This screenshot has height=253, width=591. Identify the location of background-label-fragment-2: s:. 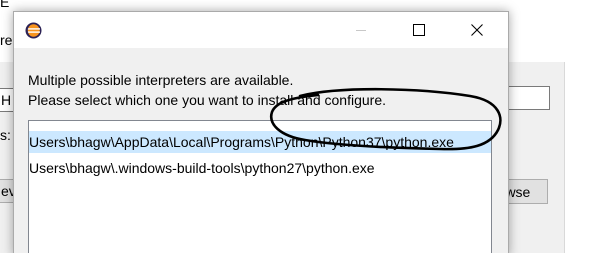
(5, 135).